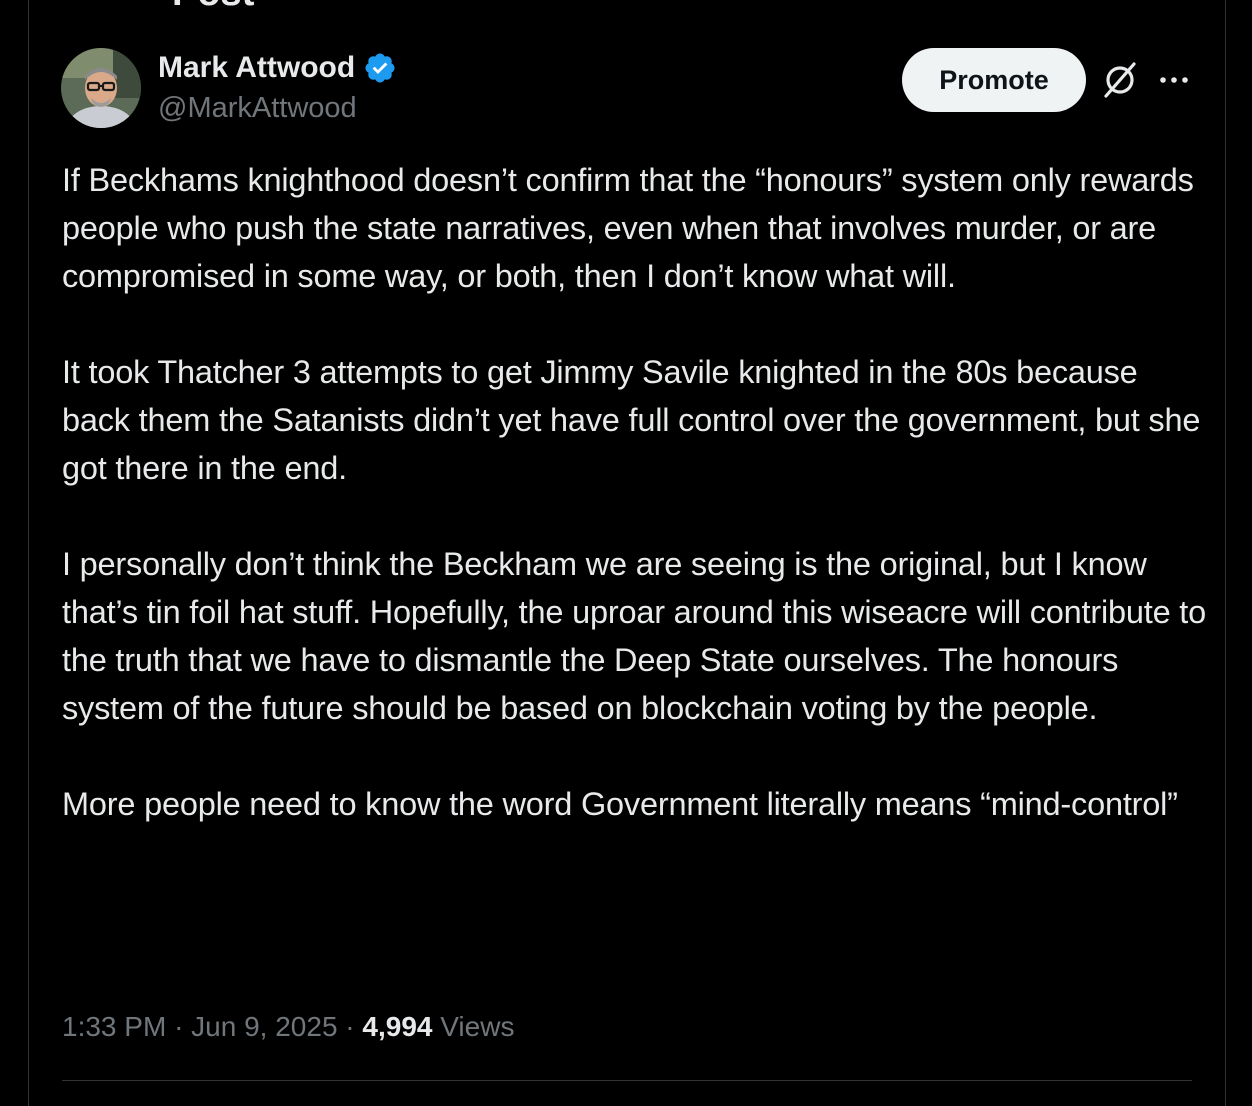 The image size is (1252, 1106). What do you see at coordinates (257, 108) in the screenshot?
I see `author-handle: @MarkAttwood` at bounding box center [257, 108].